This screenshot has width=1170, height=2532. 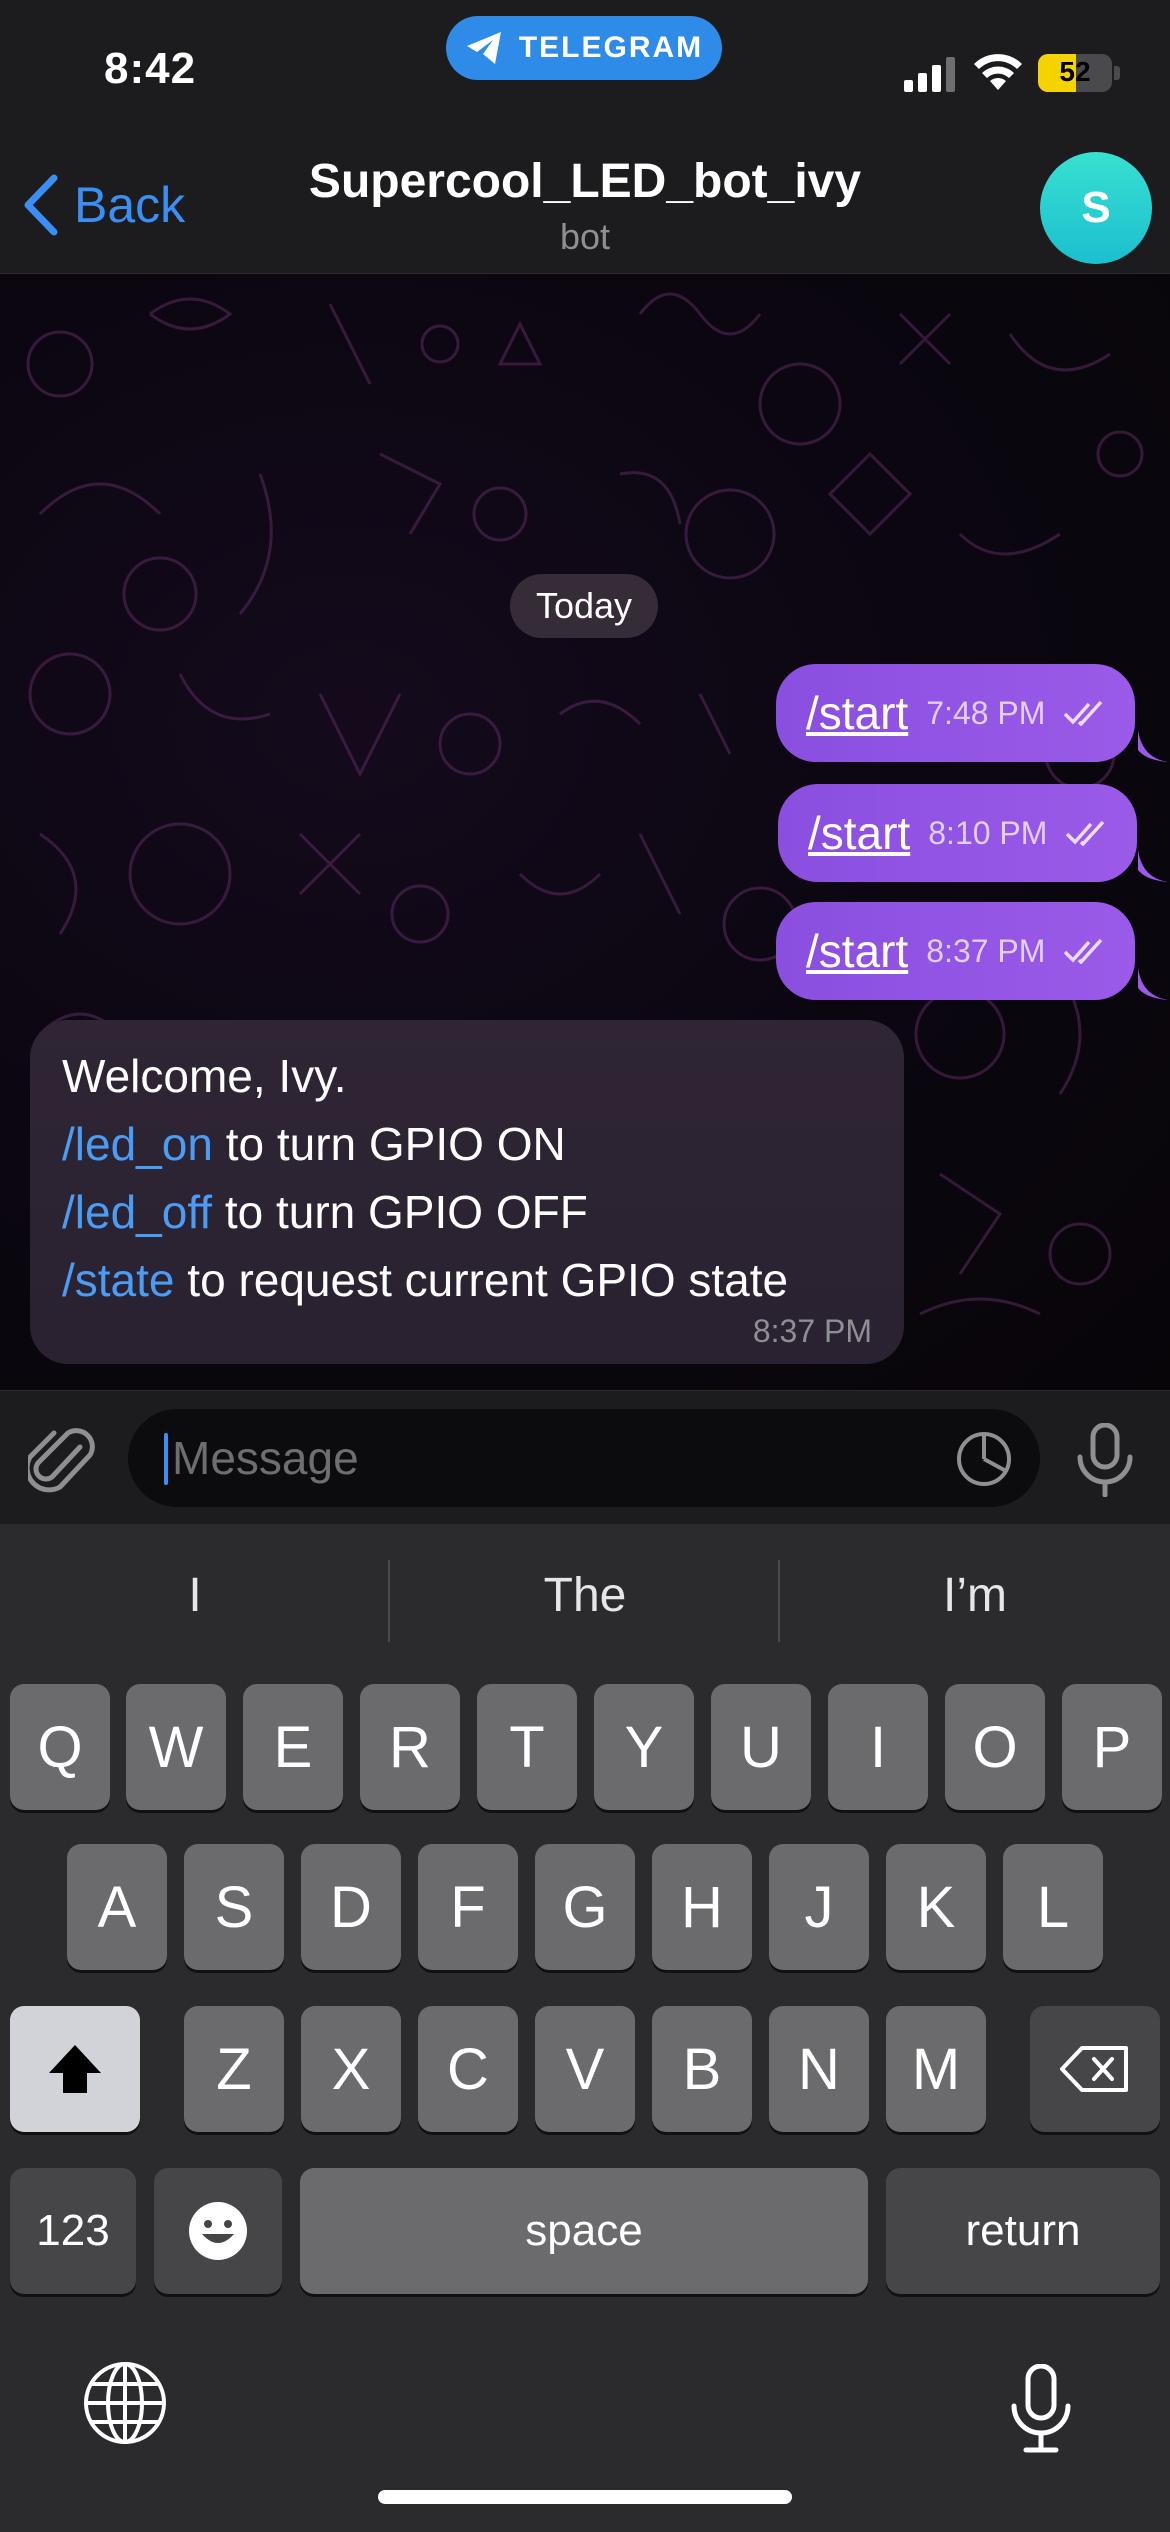 What do you see at coordinates (761, 1747) in the screenshot?
I see `key: U` at bounding box center [761, 1747].